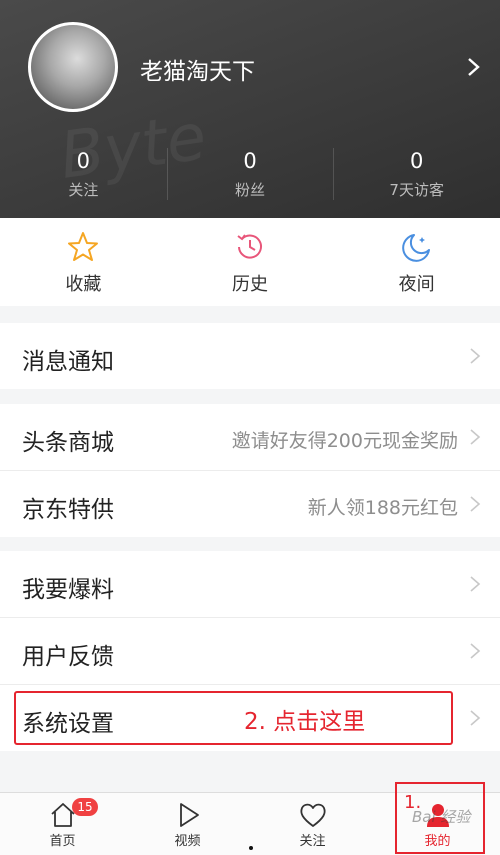  I want to click on history-clock-icon, so click(249, 246).